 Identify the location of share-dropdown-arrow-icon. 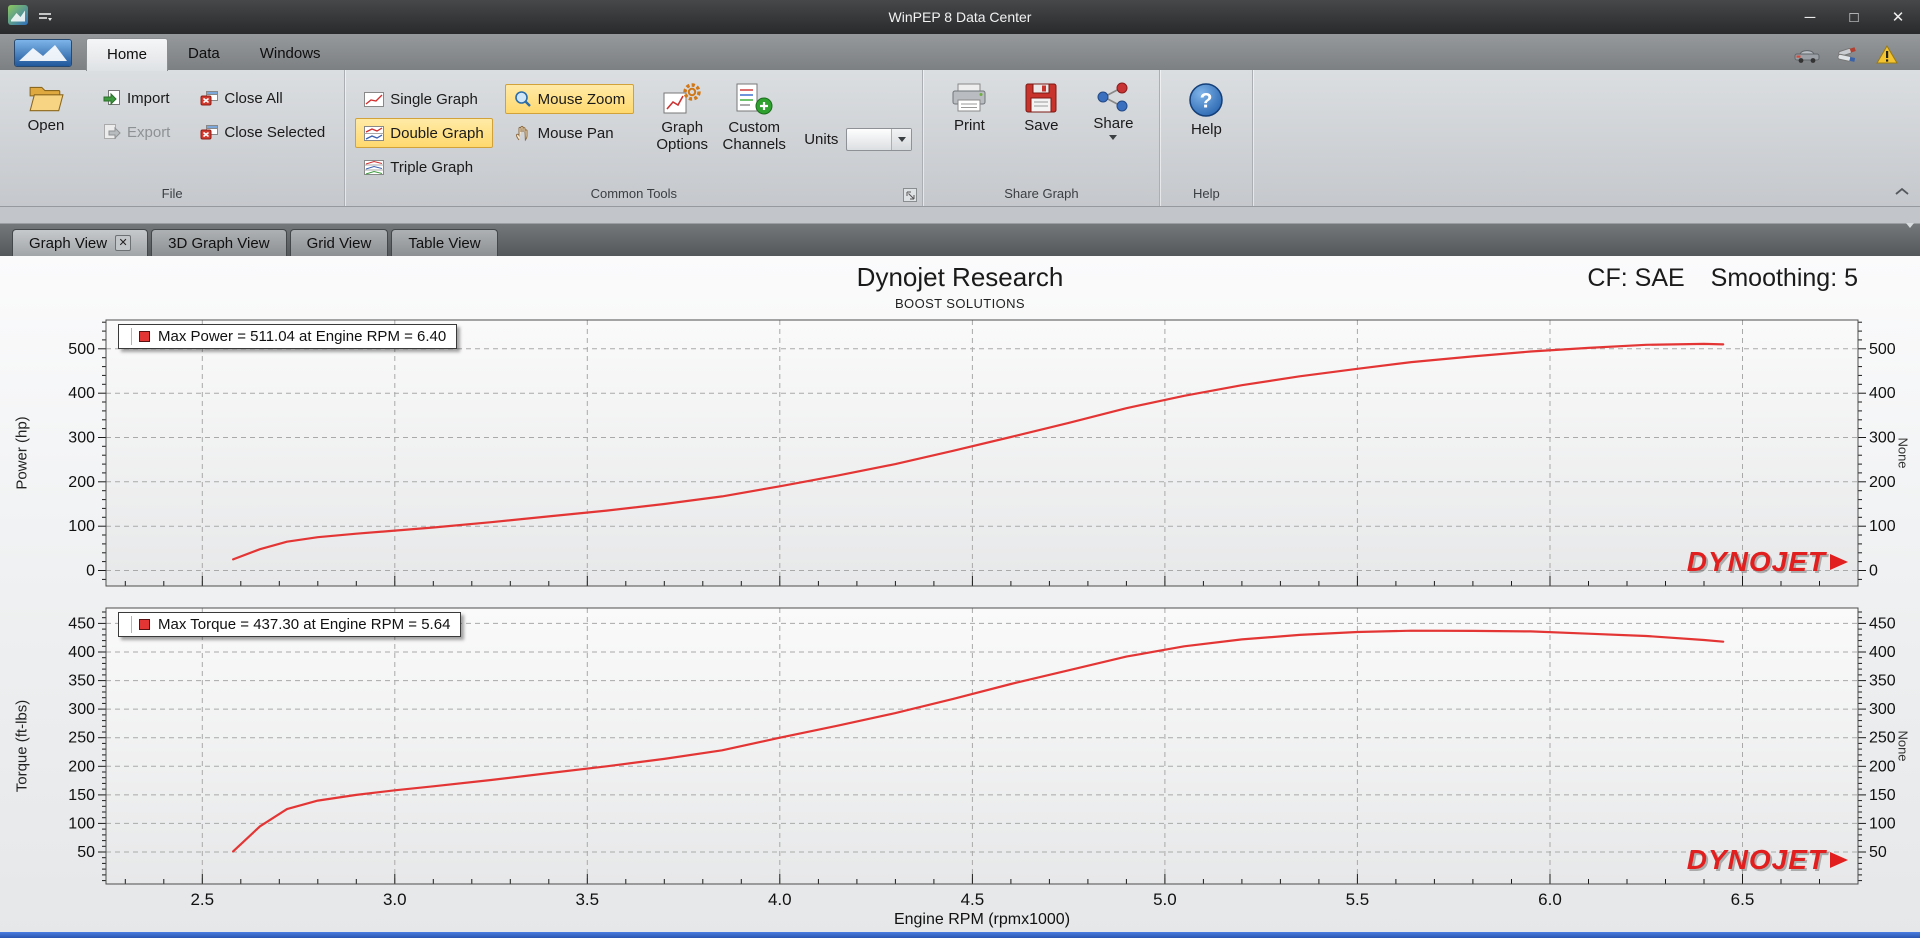
(1113, 137).